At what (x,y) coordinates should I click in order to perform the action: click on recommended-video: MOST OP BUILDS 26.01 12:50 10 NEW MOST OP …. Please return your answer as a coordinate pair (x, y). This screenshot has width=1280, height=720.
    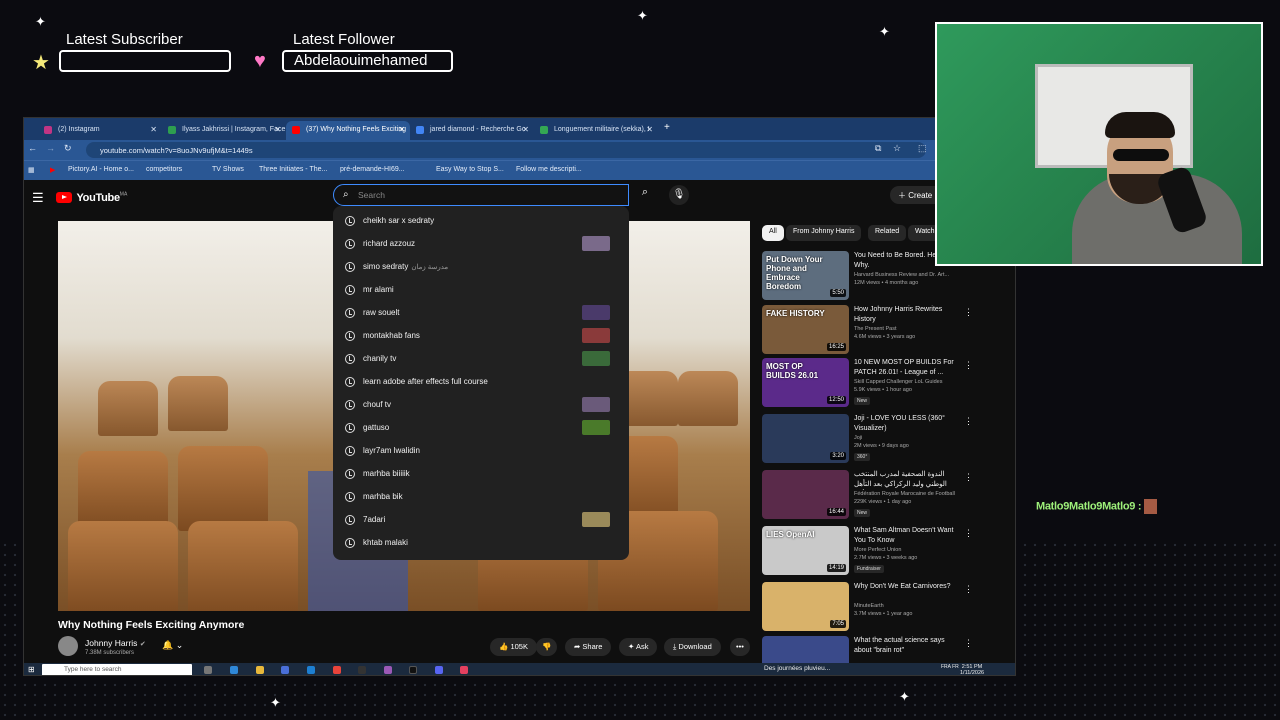
    Looking at the image, I should click on (887, 383).